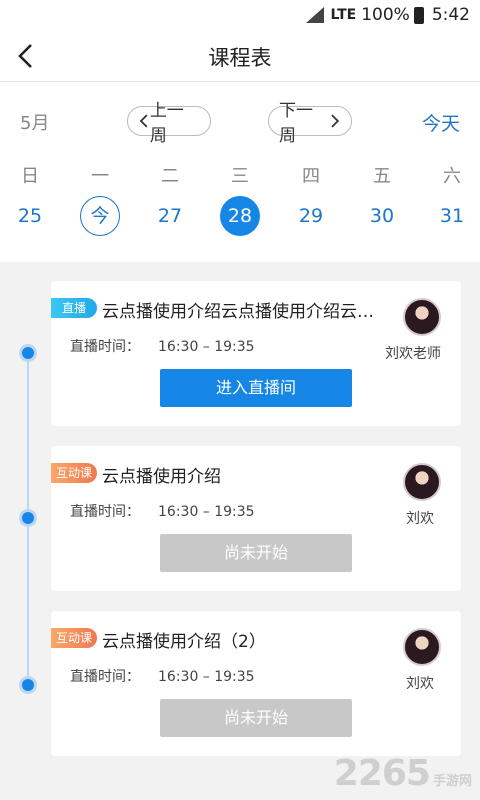 This screenshot has width=480, height=800. I want to click on watermark-number: 2265, so click(382, 773).